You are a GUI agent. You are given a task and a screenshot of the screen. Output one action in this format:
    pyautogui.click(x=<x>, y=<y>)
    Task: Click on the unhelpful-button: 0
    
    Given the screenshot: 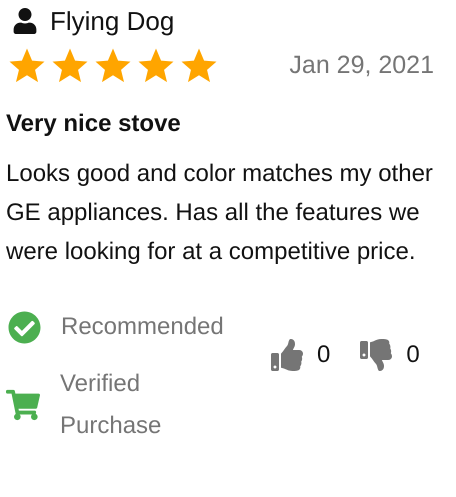 What is the action you would take?
    pyautogui.click(x=390, y=355)
    